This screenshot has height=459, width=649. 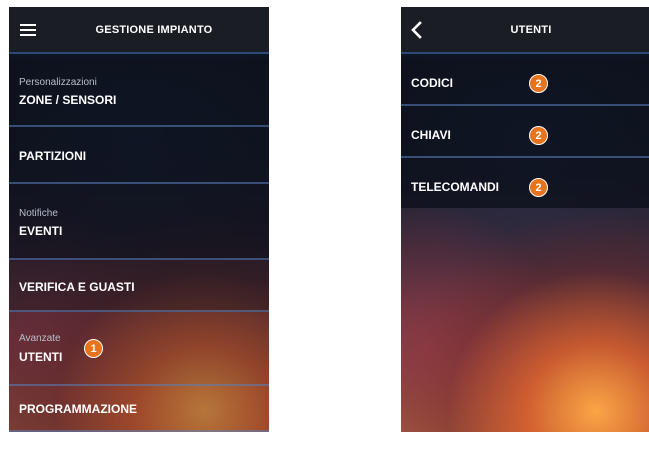 What do you see at coordinates (41, 357) in the screenshot?
I see `menu-item-label: UTENTI` at bounding box center [41, 357].